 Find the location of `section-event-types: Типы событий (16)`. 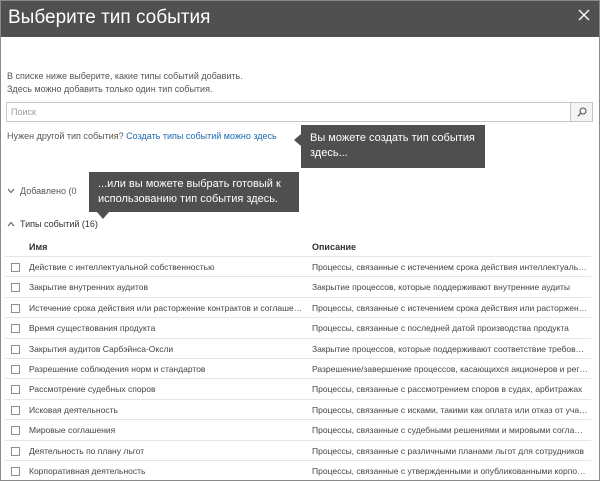

section-event-types: Типы событий (16) is located at coordinates (52, 224).